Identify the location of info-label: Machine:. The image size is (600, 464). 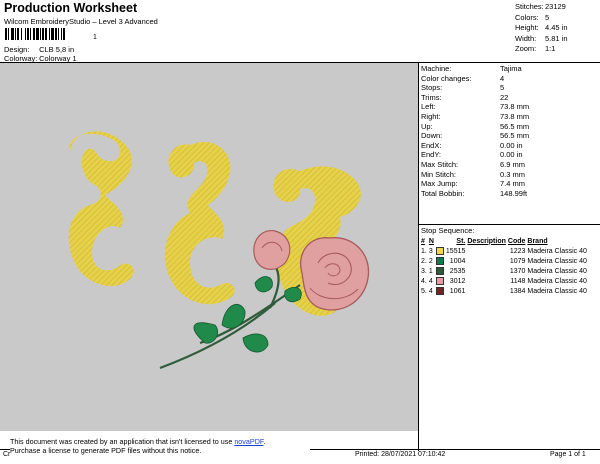
(436, 68).